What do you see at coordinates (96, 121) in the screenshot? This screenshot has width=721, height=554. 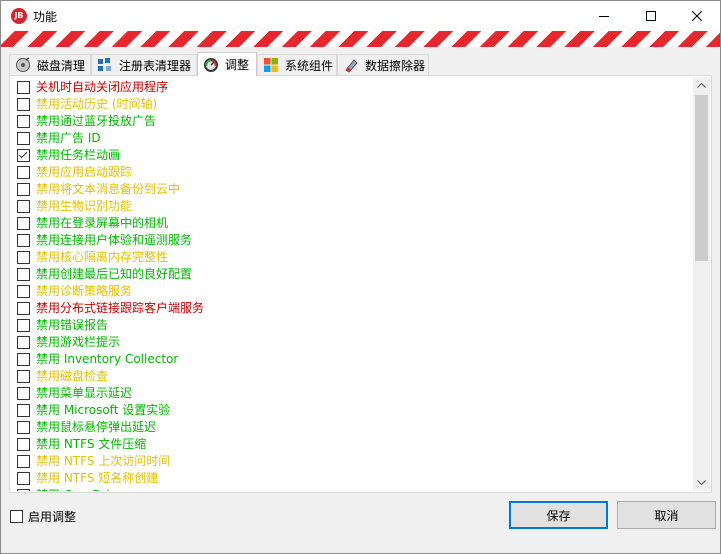 I see `tweak-label: 禁用通过蓝牙投放广告` at bounding box center [96, 121].